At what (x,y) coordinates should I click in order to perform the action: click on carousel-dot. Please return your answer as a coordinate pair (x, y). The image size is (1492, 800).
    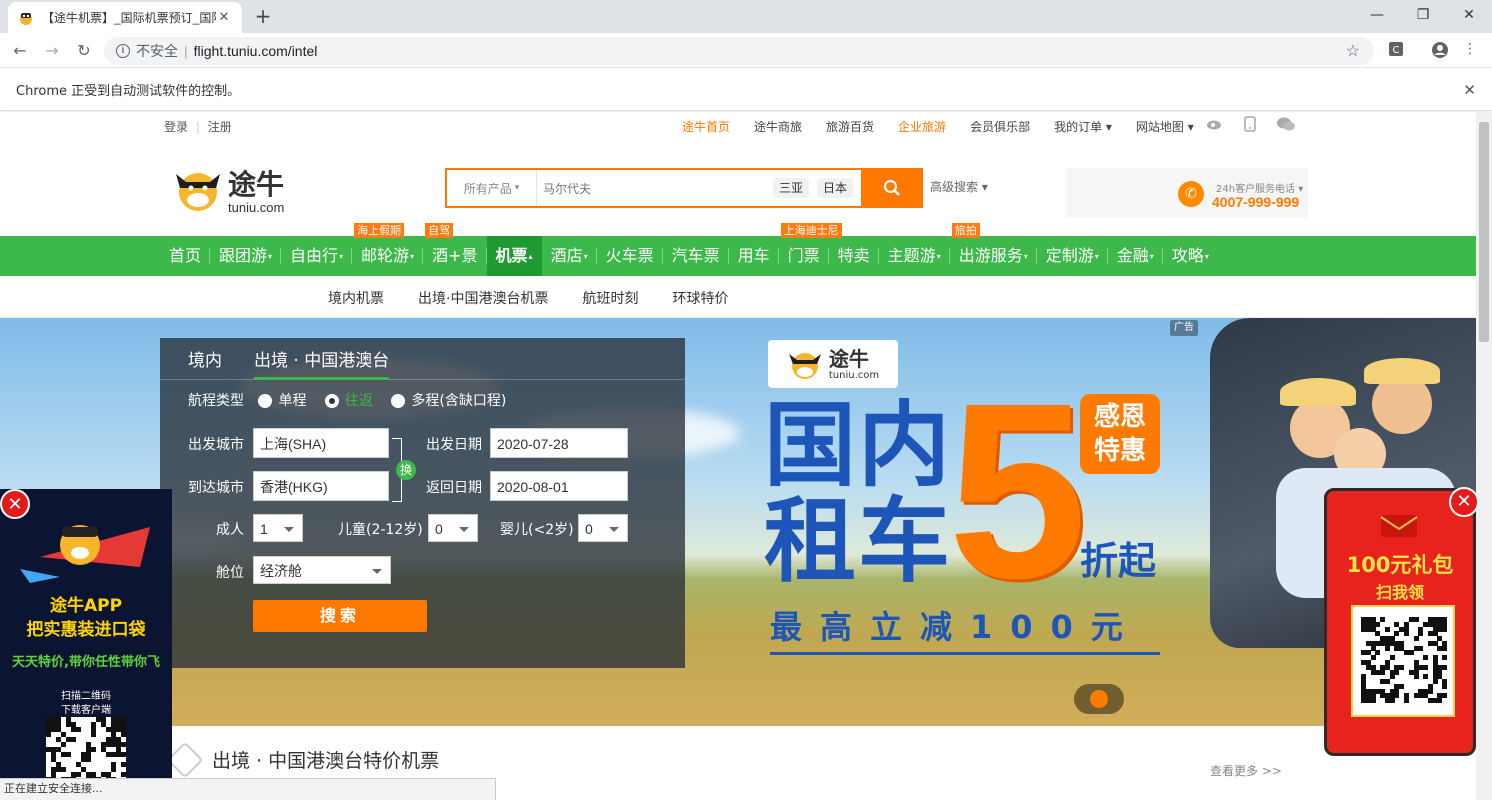
    Looking at the image, I should click on (1099, 699).